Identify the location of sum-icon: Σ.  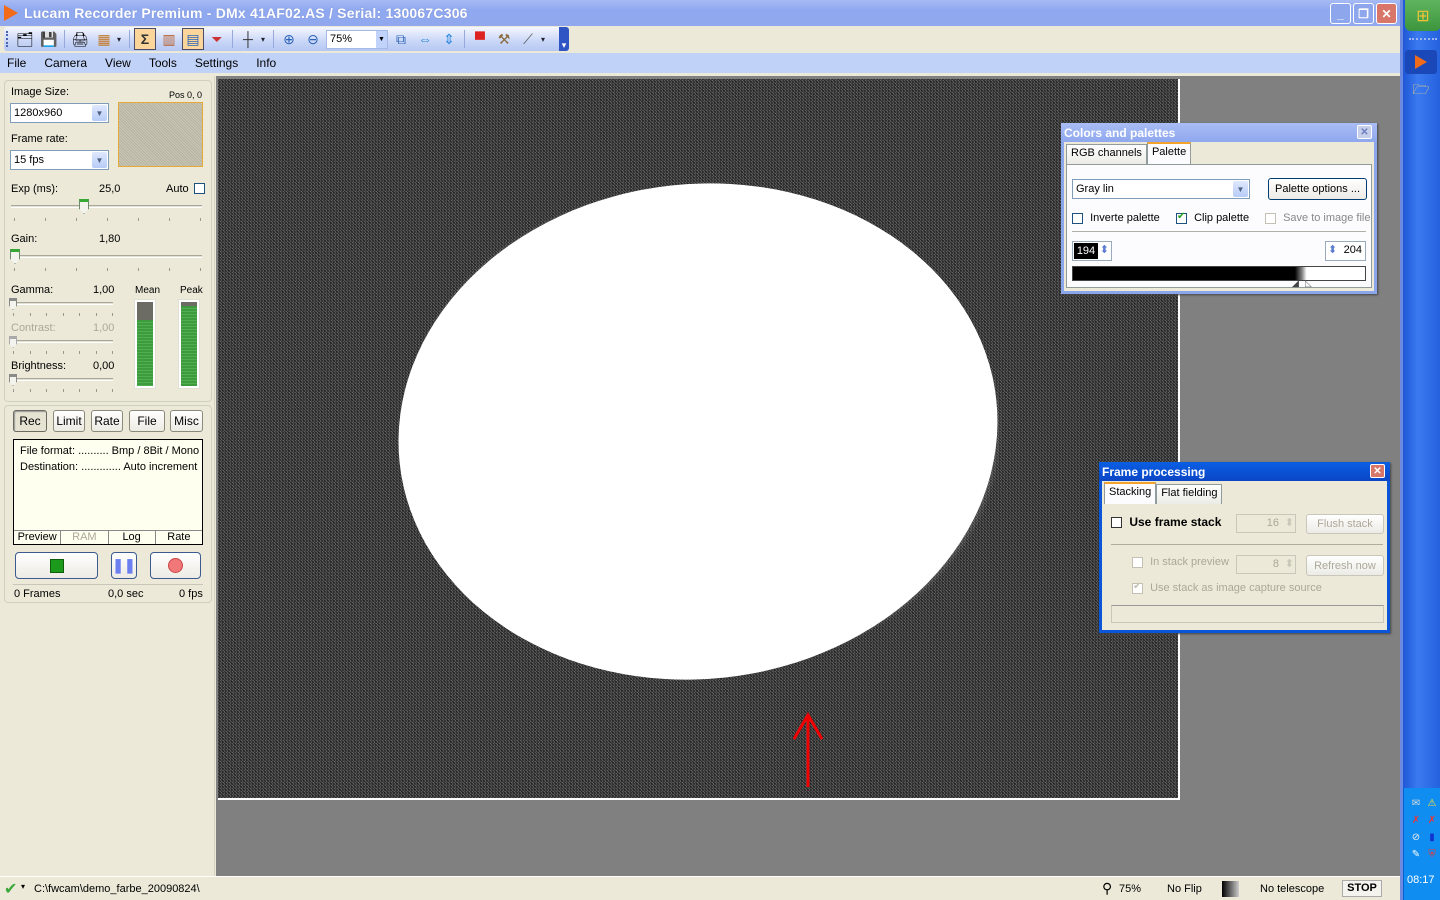
(145, 39).